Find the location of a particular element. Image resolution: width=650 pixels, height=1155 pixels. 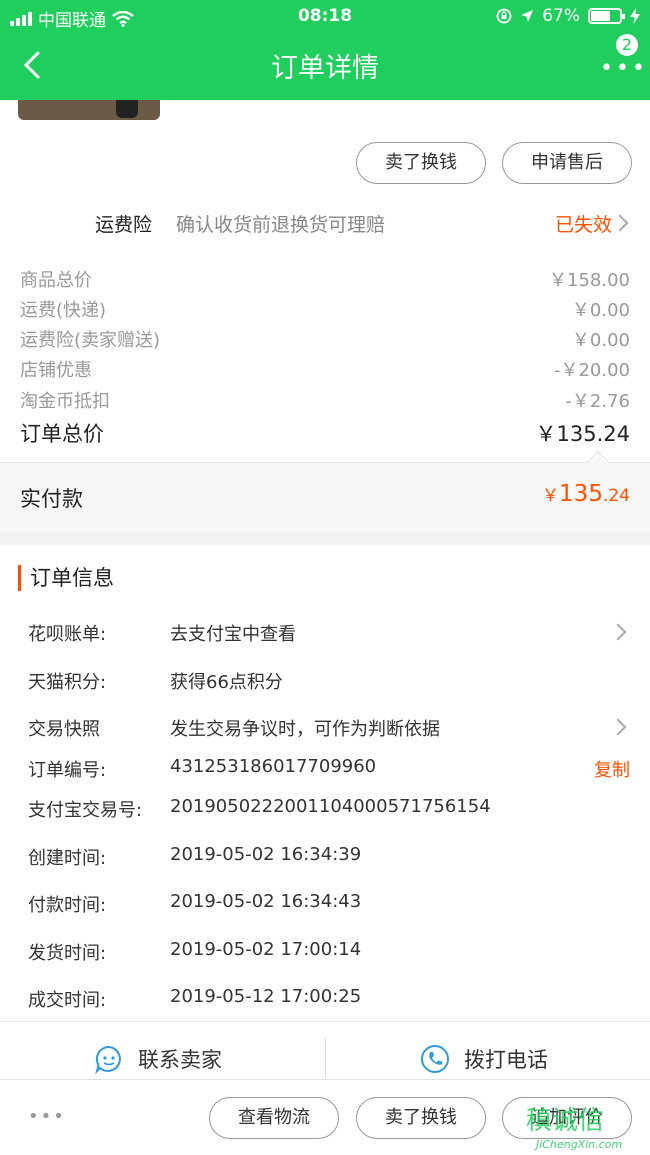

charging-icon is located at coordinates (635, 16).